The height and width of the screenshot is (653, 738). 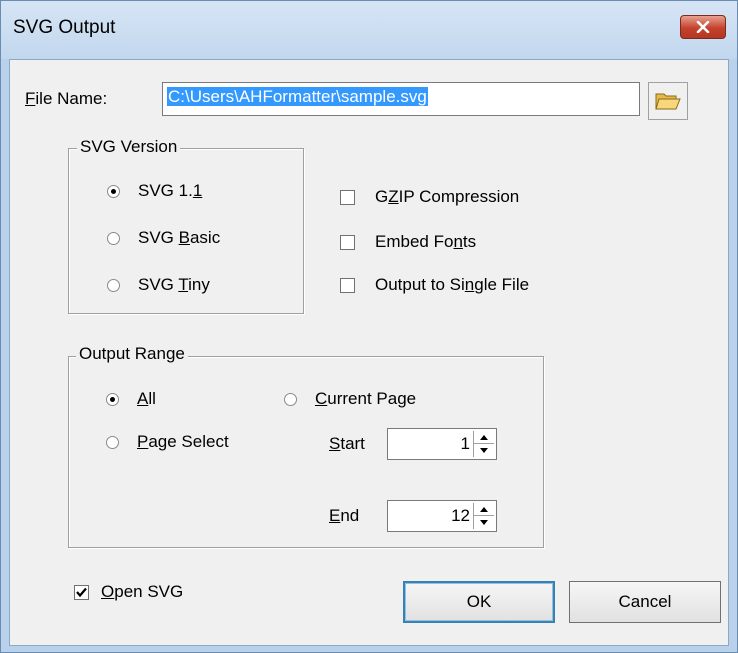 I want to click on radio-svg-tiny: SVG Tiny, so click(x=158, y=285).